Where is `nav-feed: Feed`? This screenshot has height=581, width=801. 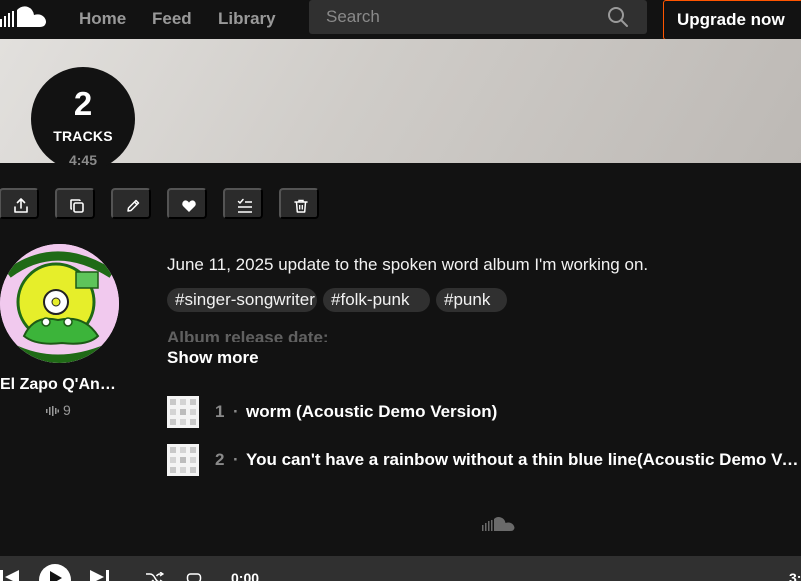
nav-feed: Feed is located at coordinates (172, 19).